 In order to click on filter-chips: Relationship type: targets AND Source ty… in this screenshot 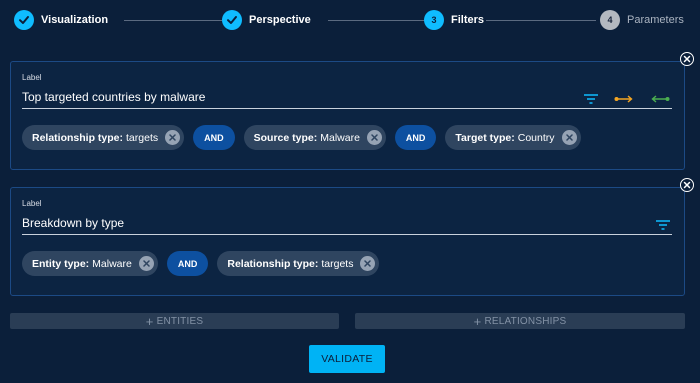, I will do `click(306, 137)`.